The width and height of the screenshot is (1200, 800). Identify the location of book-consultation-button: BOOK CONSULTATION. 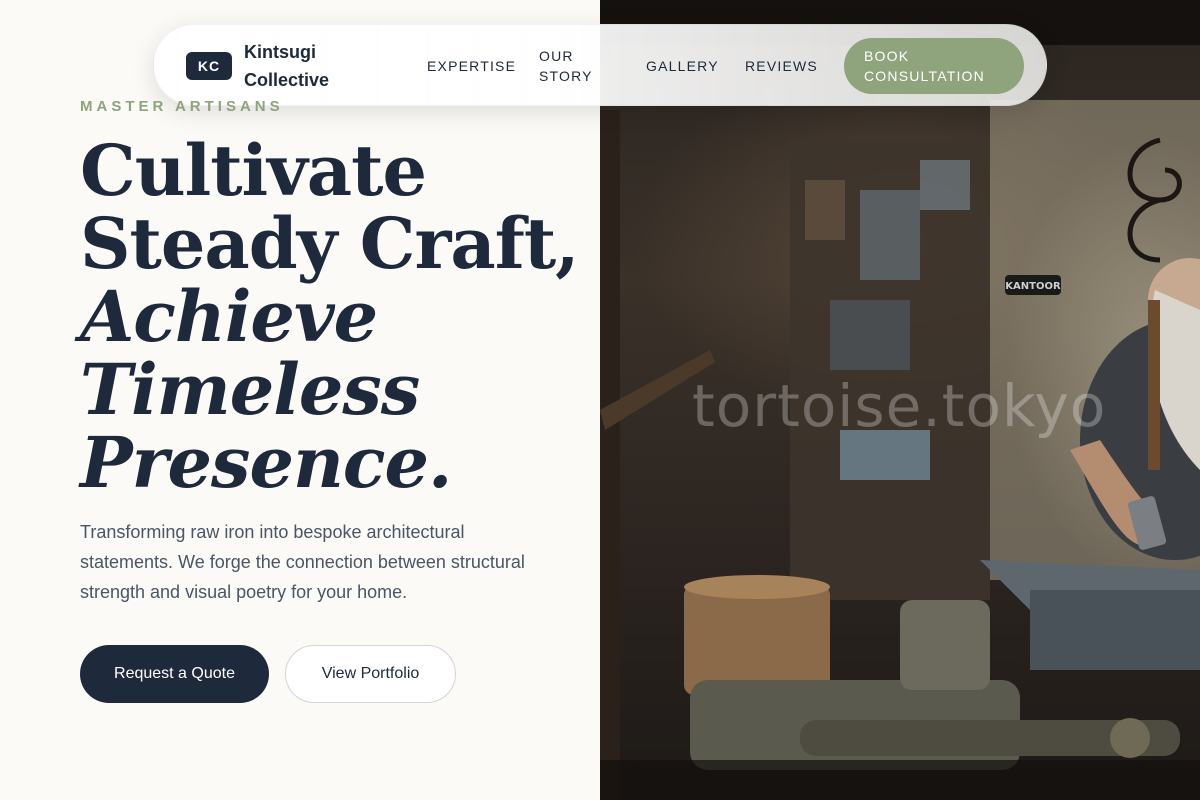
(934, 66).